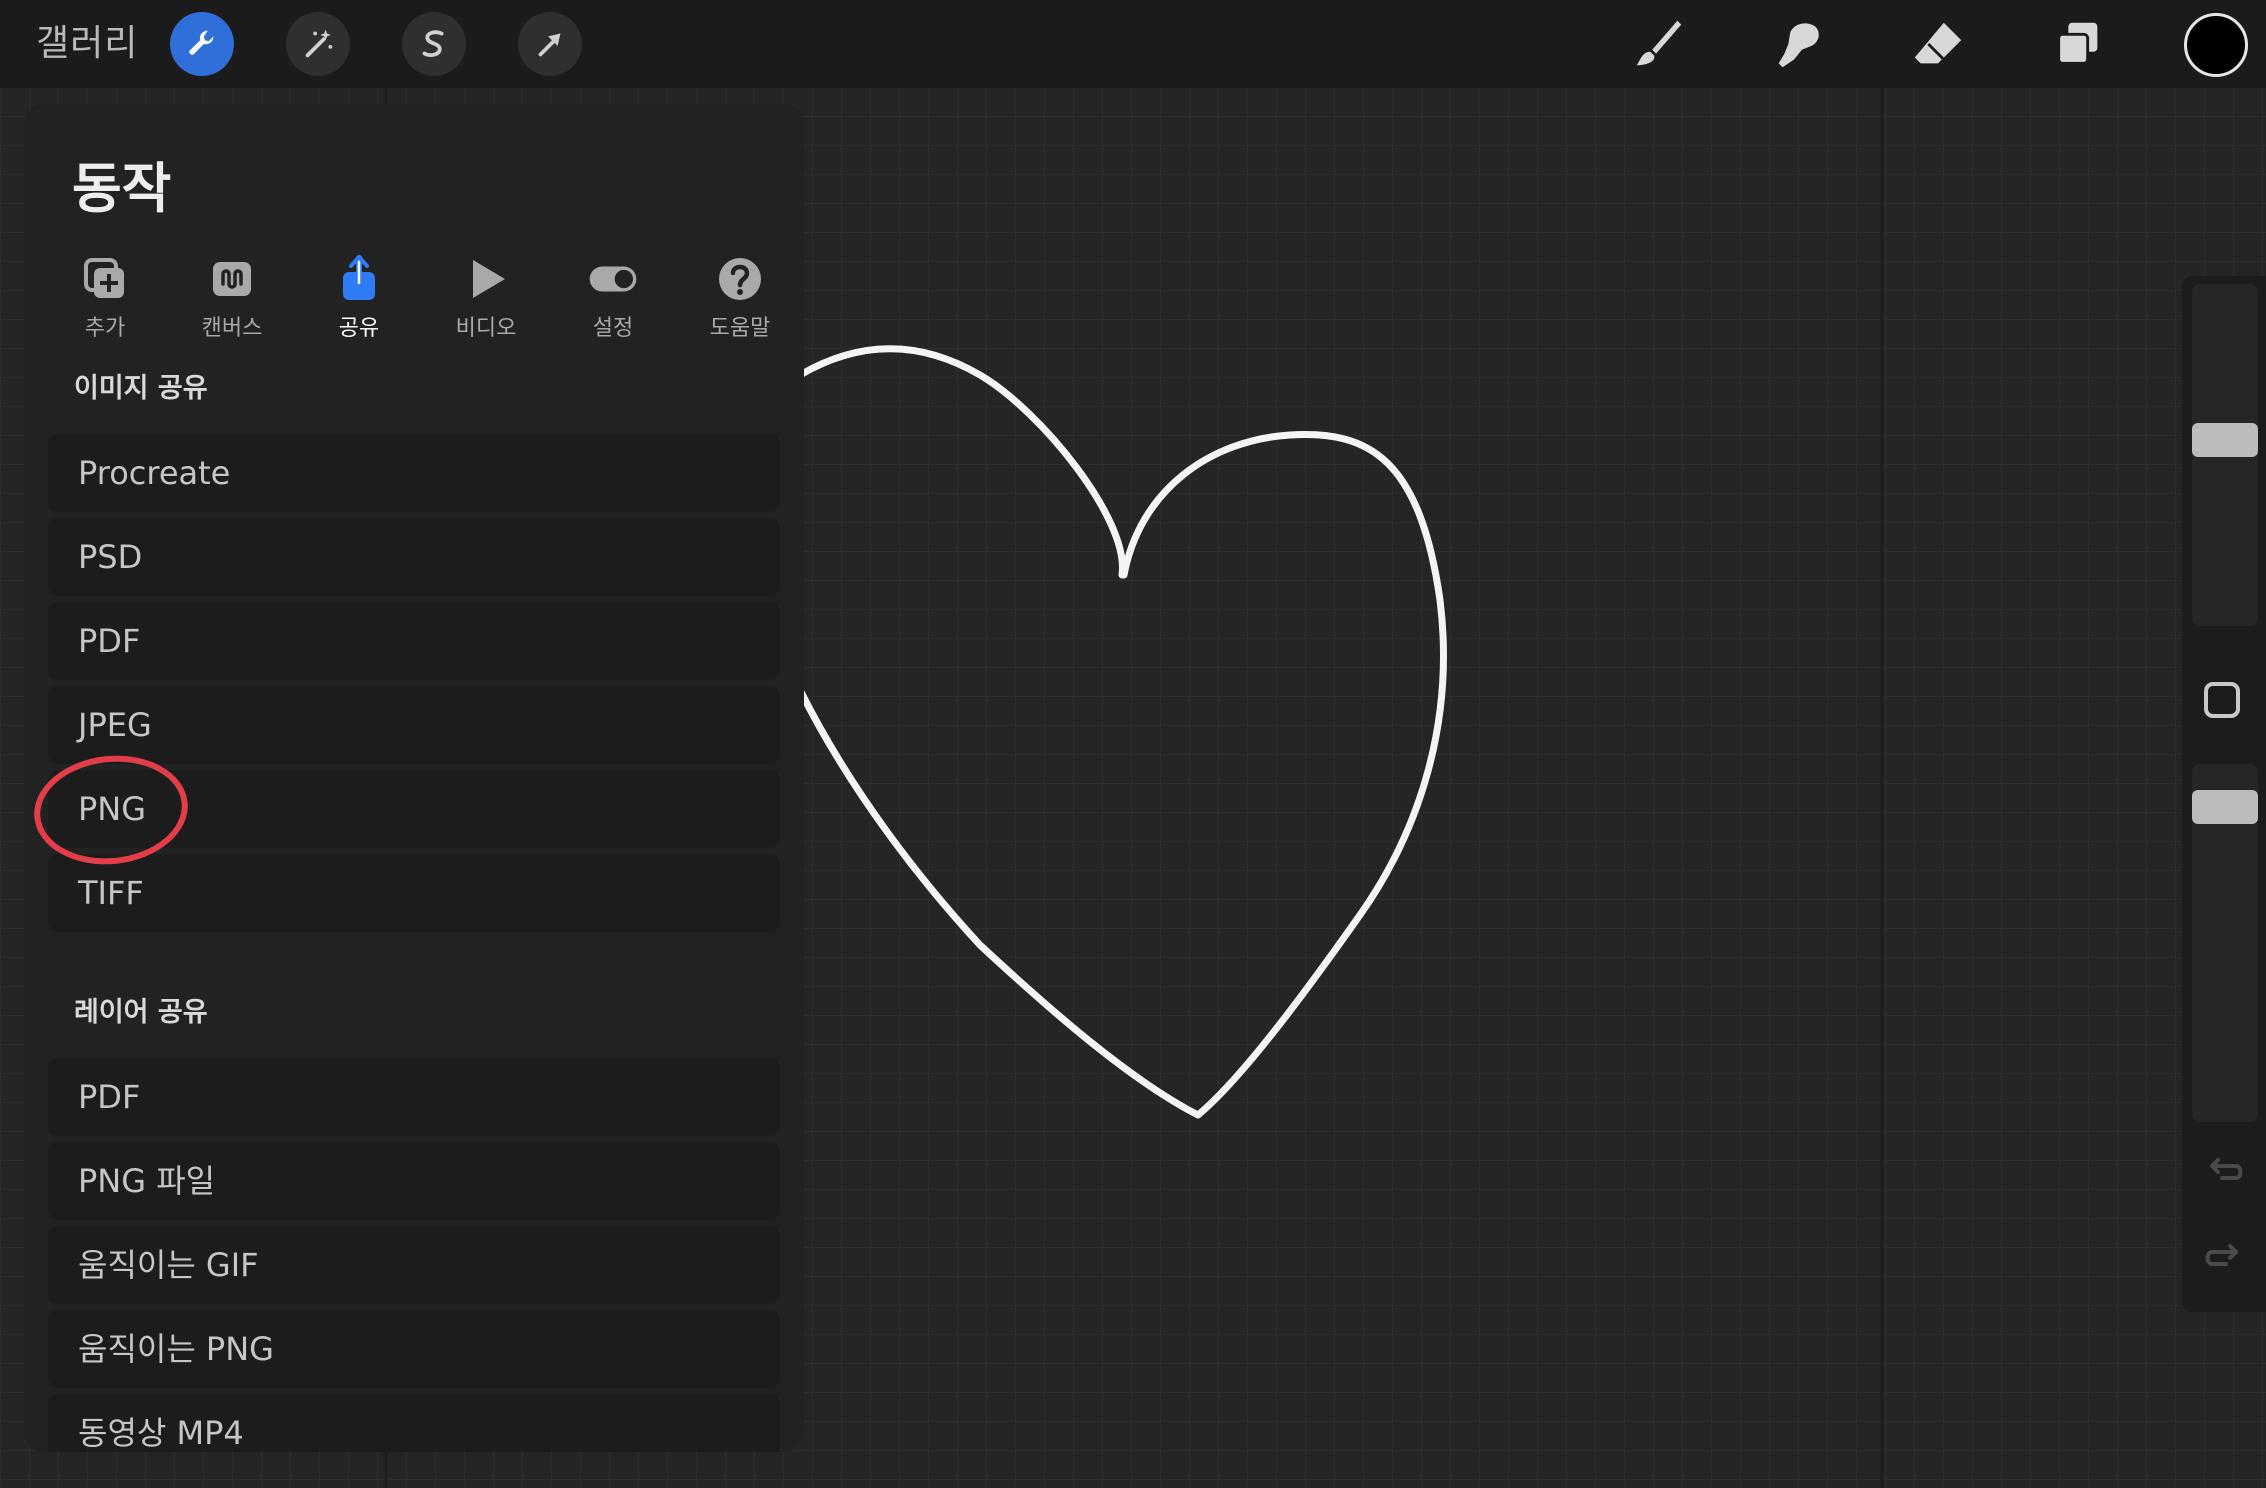 Image resolution: width=2266 pixels, height=1488 pixels. I want to click on share-jpeg-item: JPEG, so click(414, 725).